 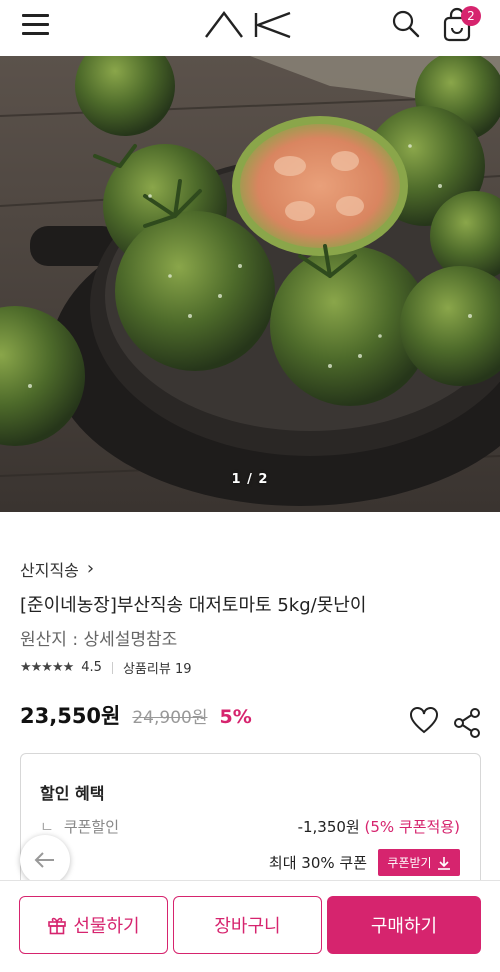 What do you see at coordinates (47, 667) in the screenshot?
I see `star-rating-icon: ★★★★★` at bounding box center [47, 667].